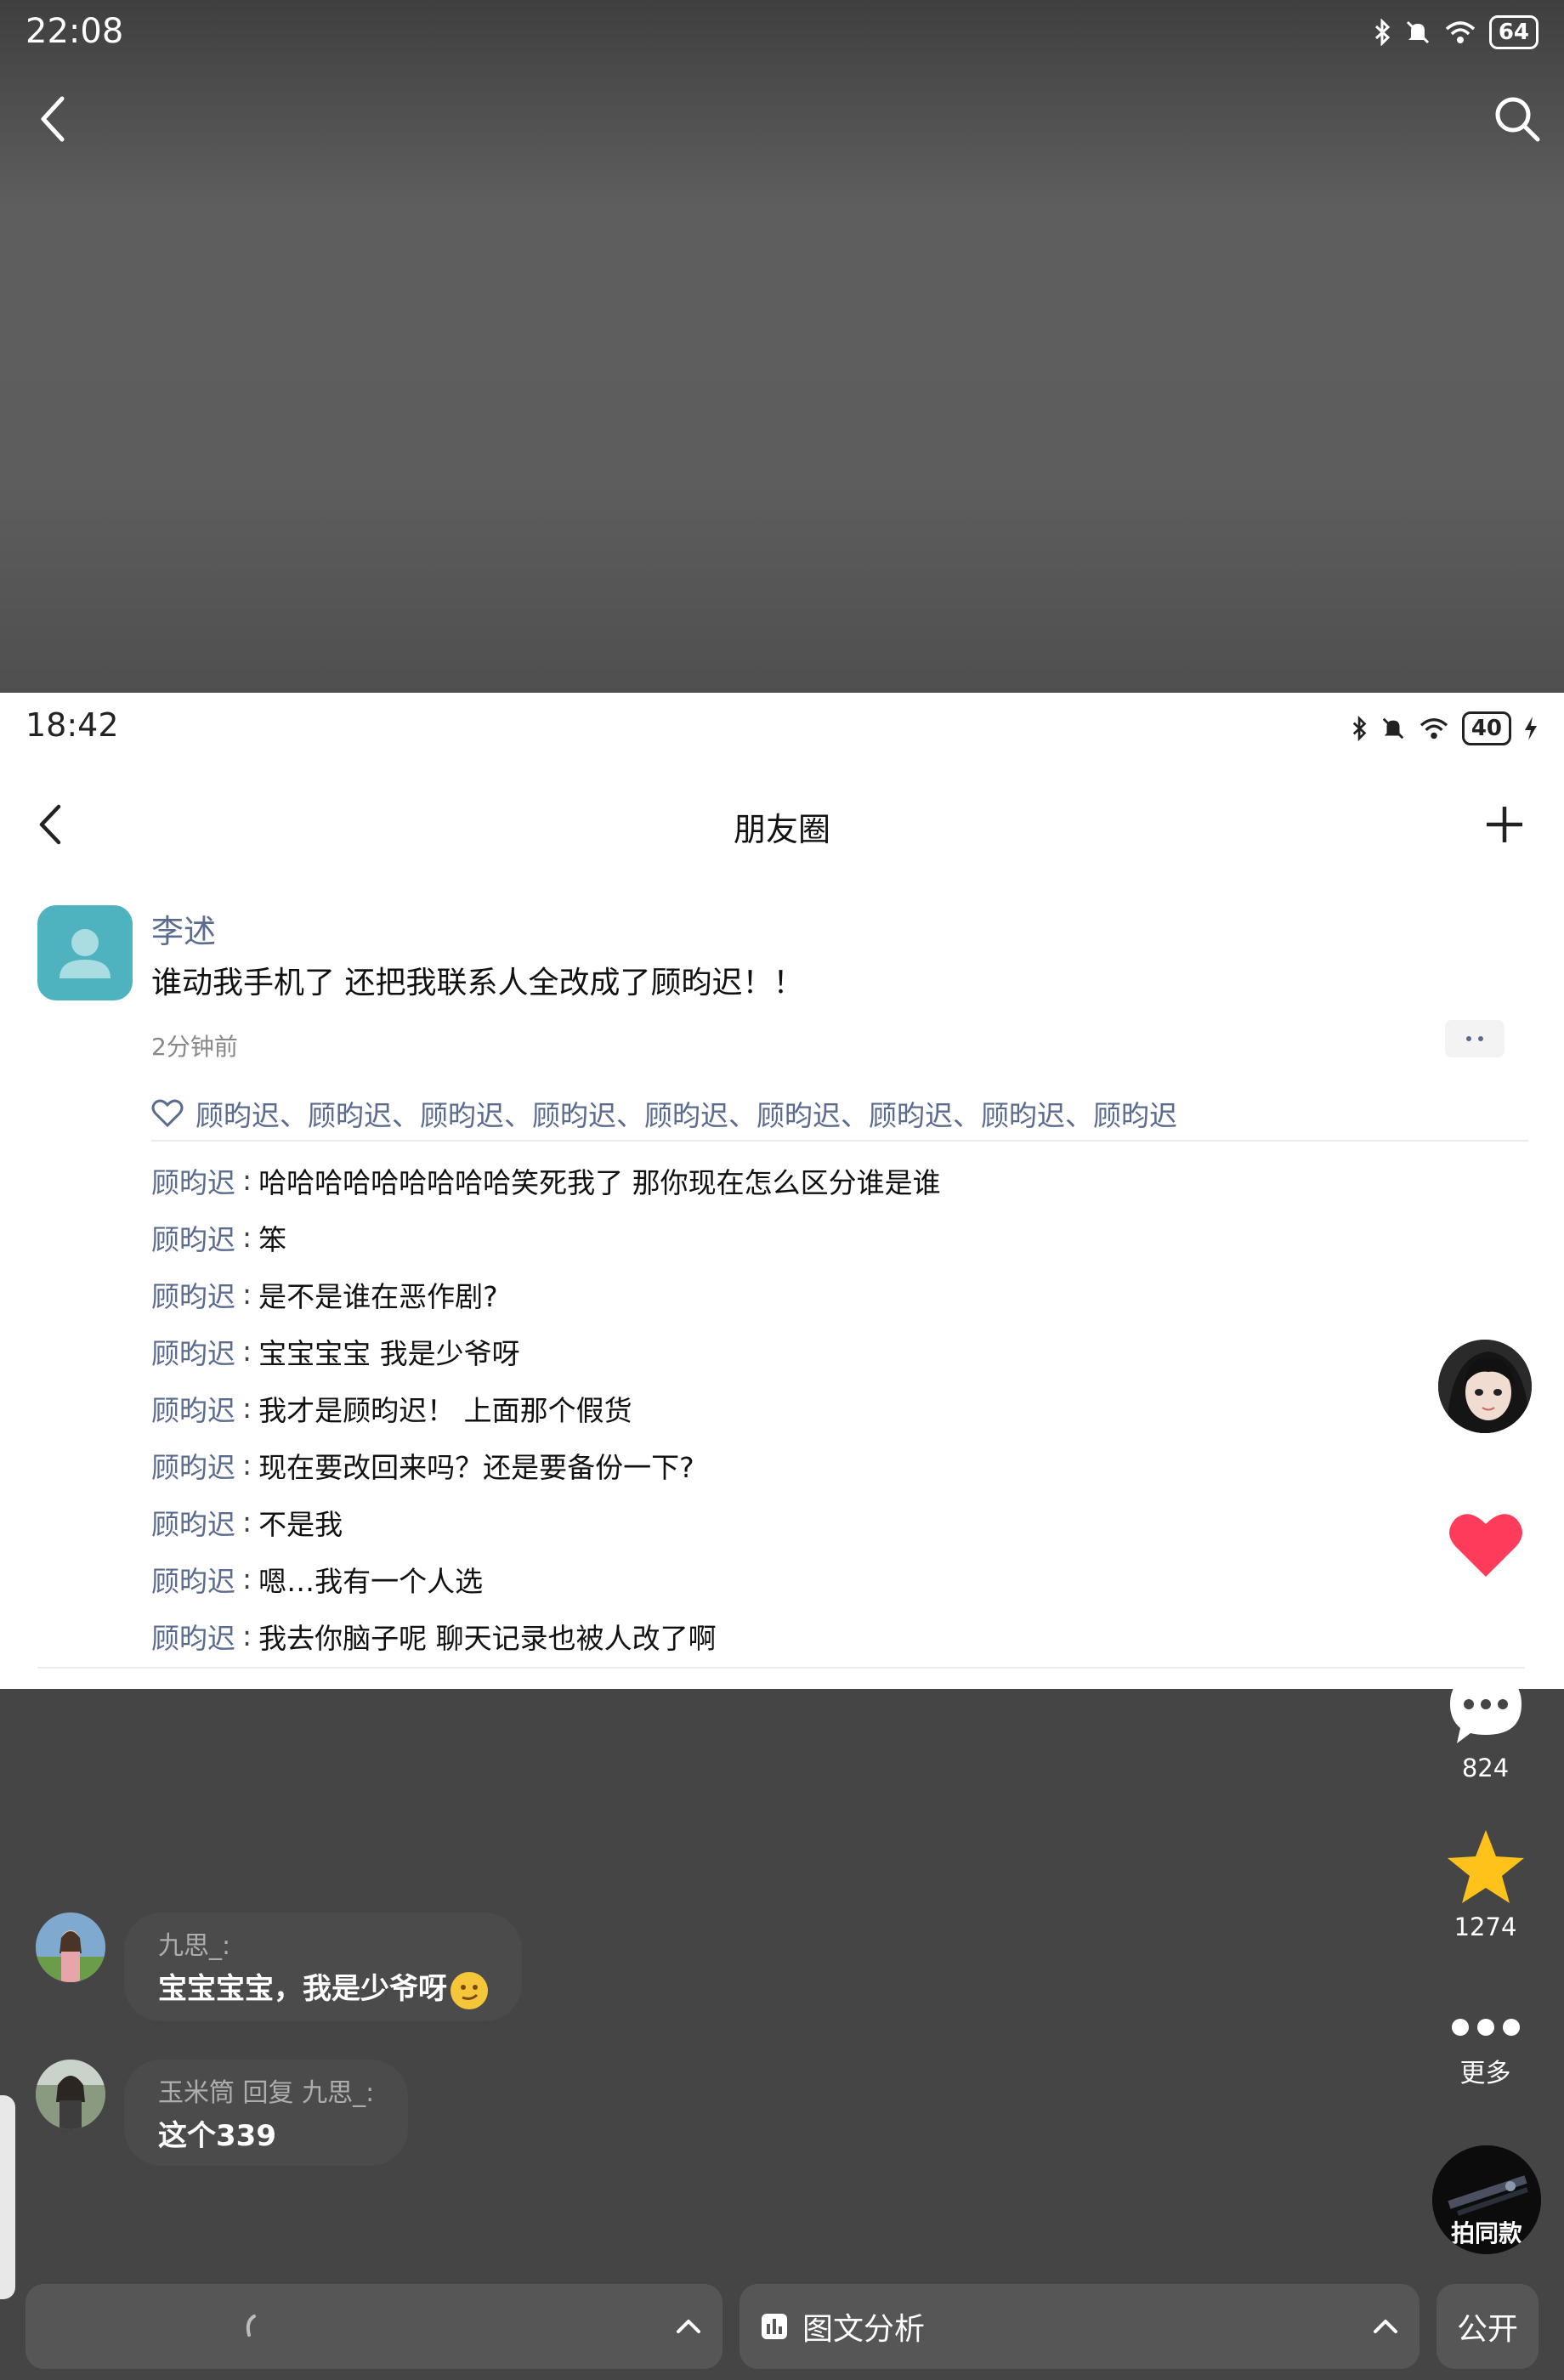 This screenshot has height=2380, width=1564. Describe the element at coordinates (1417, 32) in the screenshot. I see `mute-bell-icon` at that location.